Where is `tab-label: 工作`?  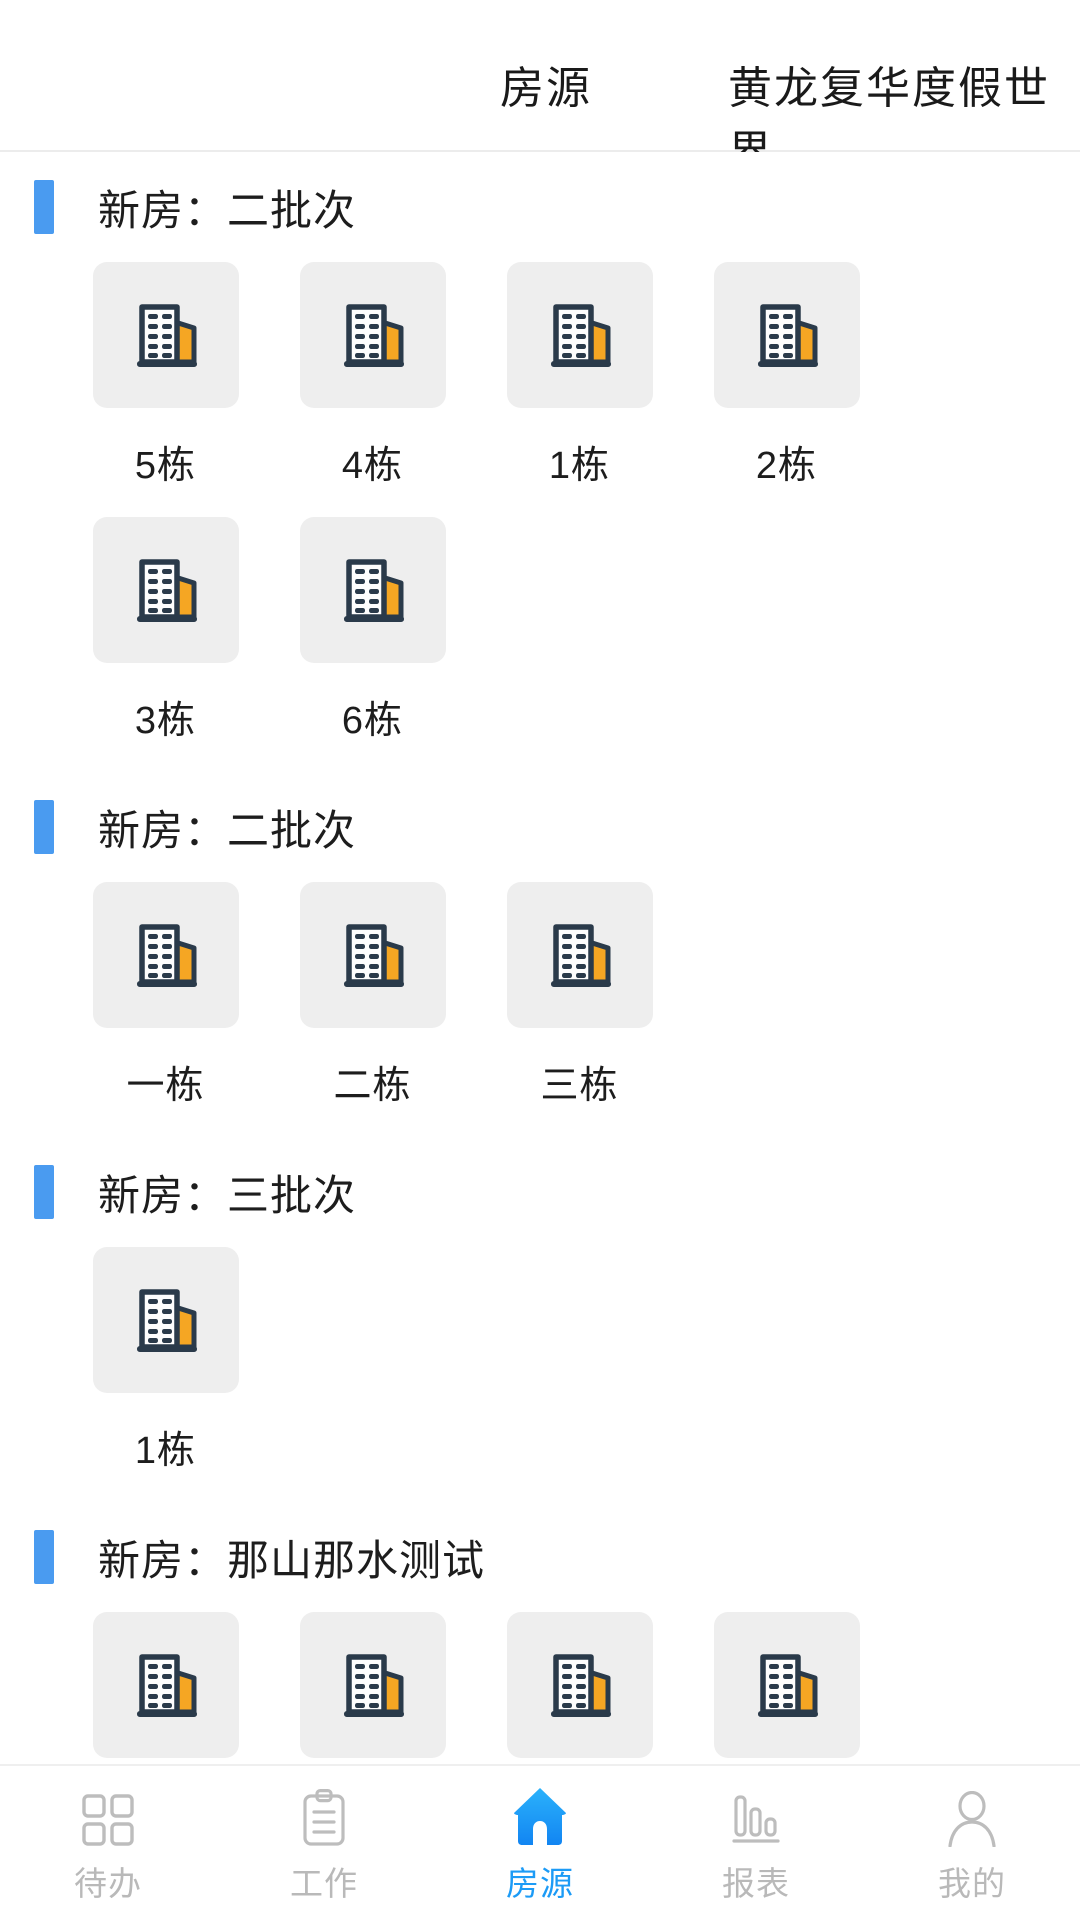 tab-label: 工作 is located at coordinates (324, 1883).